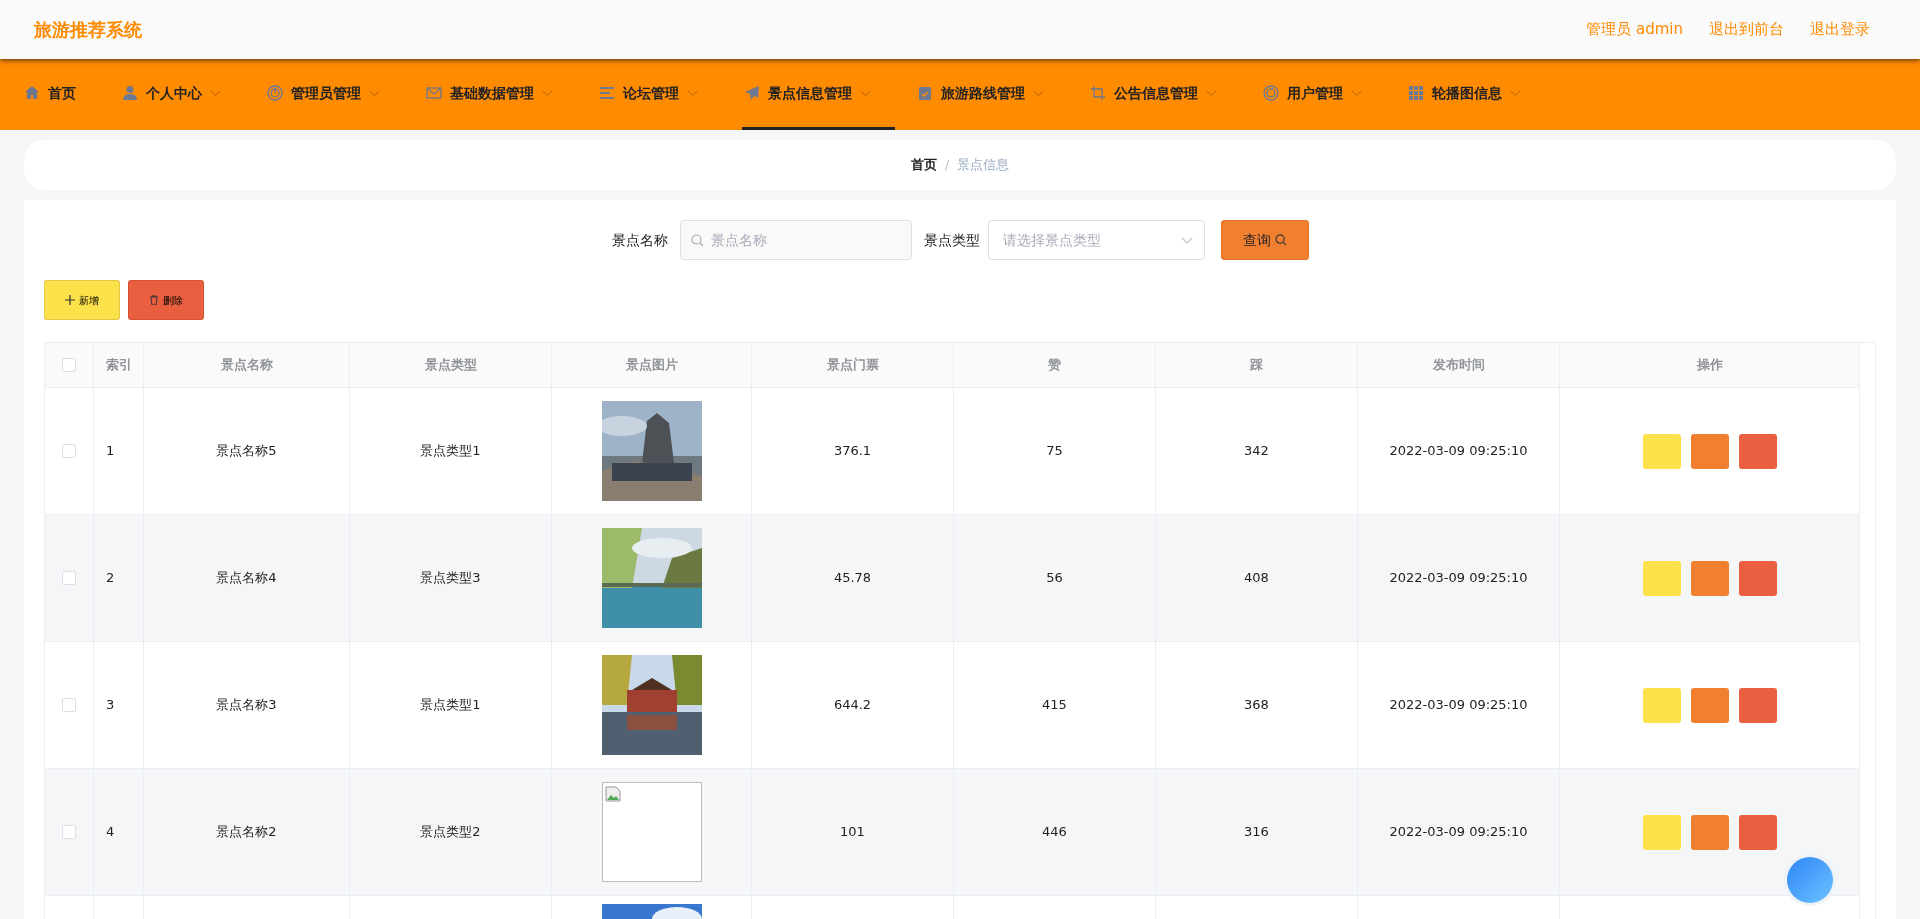  Describe the element at coordinates (88, 30) in the screenshot. I see `app-title: 旅游推荐系统` at that location.